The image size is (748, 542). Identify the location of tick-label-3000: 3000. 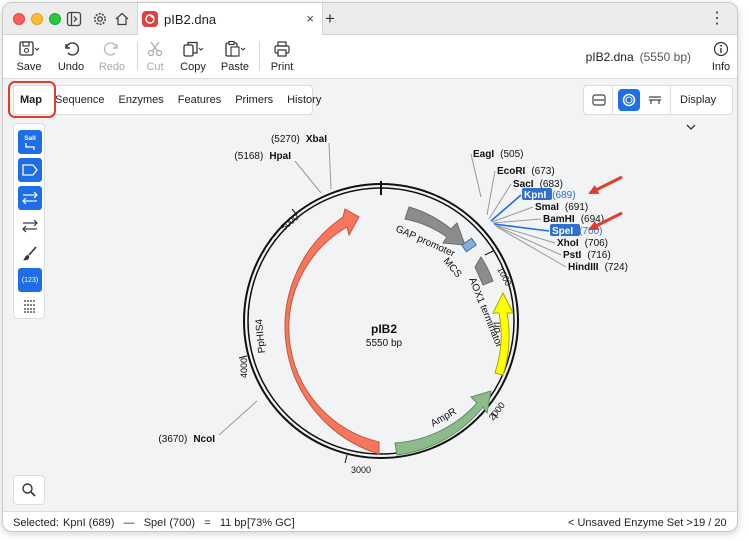
(361, 470).